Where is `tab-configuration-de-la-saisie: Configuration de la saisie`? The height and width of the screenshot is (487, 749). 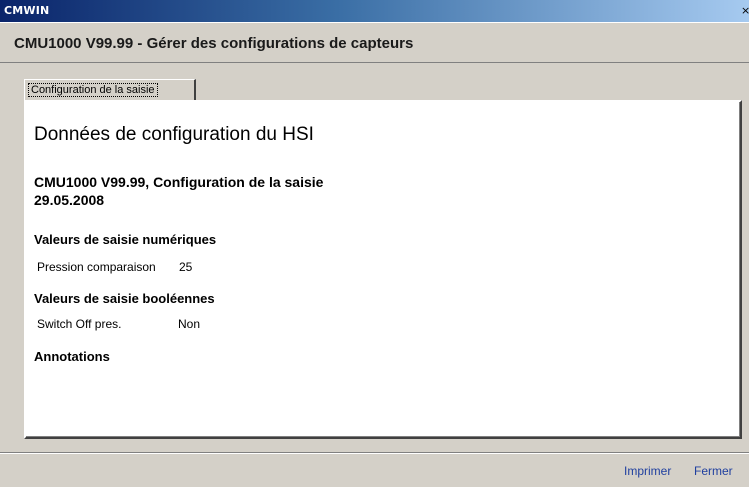
tab-configuration-de-la-saisie: Configuration de la saisie is located at coordinates (110, 89).